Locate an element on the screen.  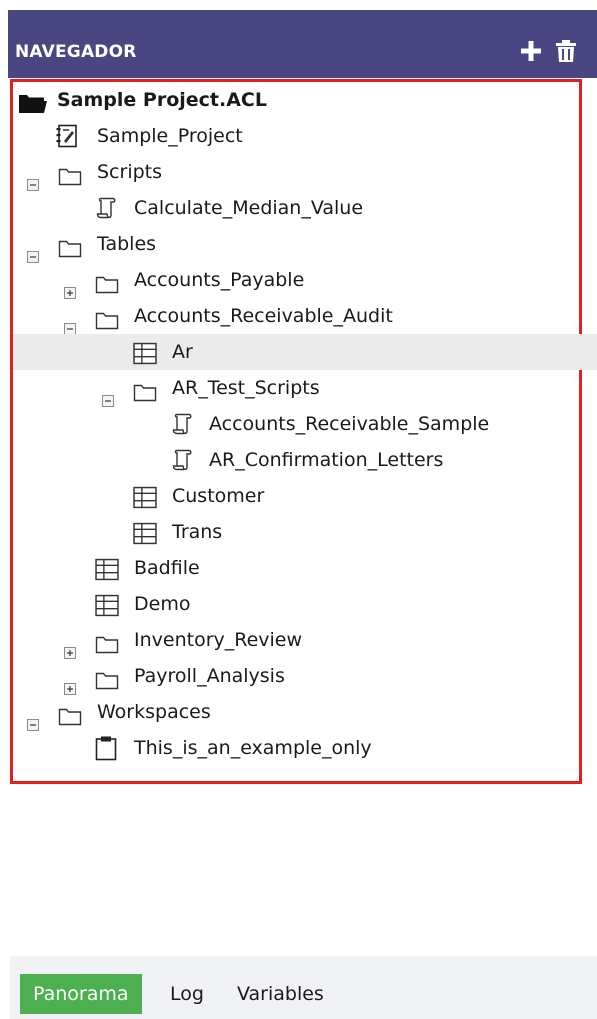
tab-log: Log is located at coordinates (187, 994).